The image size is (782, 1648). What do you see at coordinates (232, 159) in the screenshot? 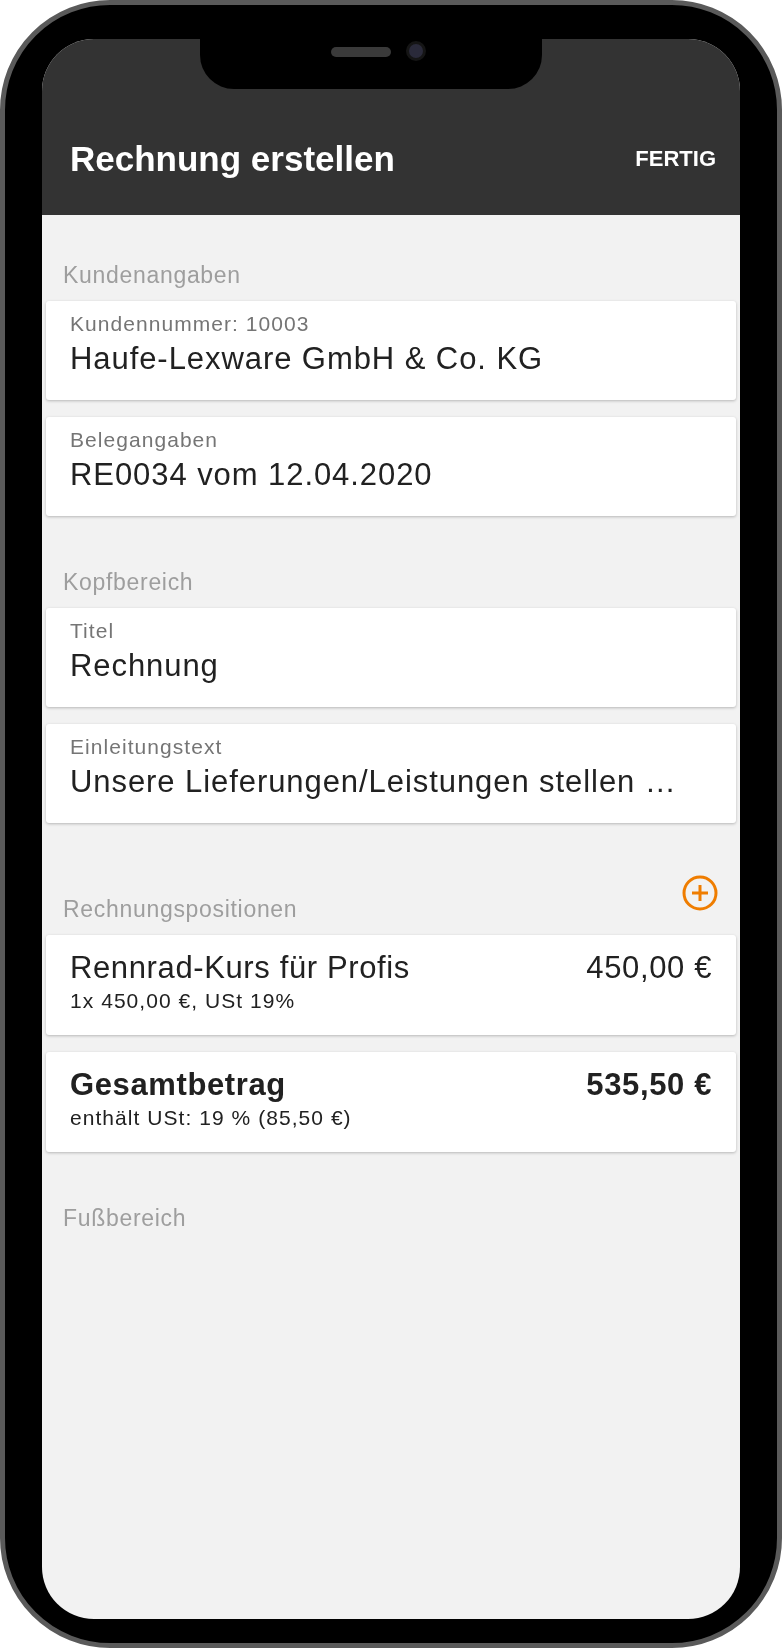
I see `page-title: Rechnung erstellen` at bounding box center [232, 159].